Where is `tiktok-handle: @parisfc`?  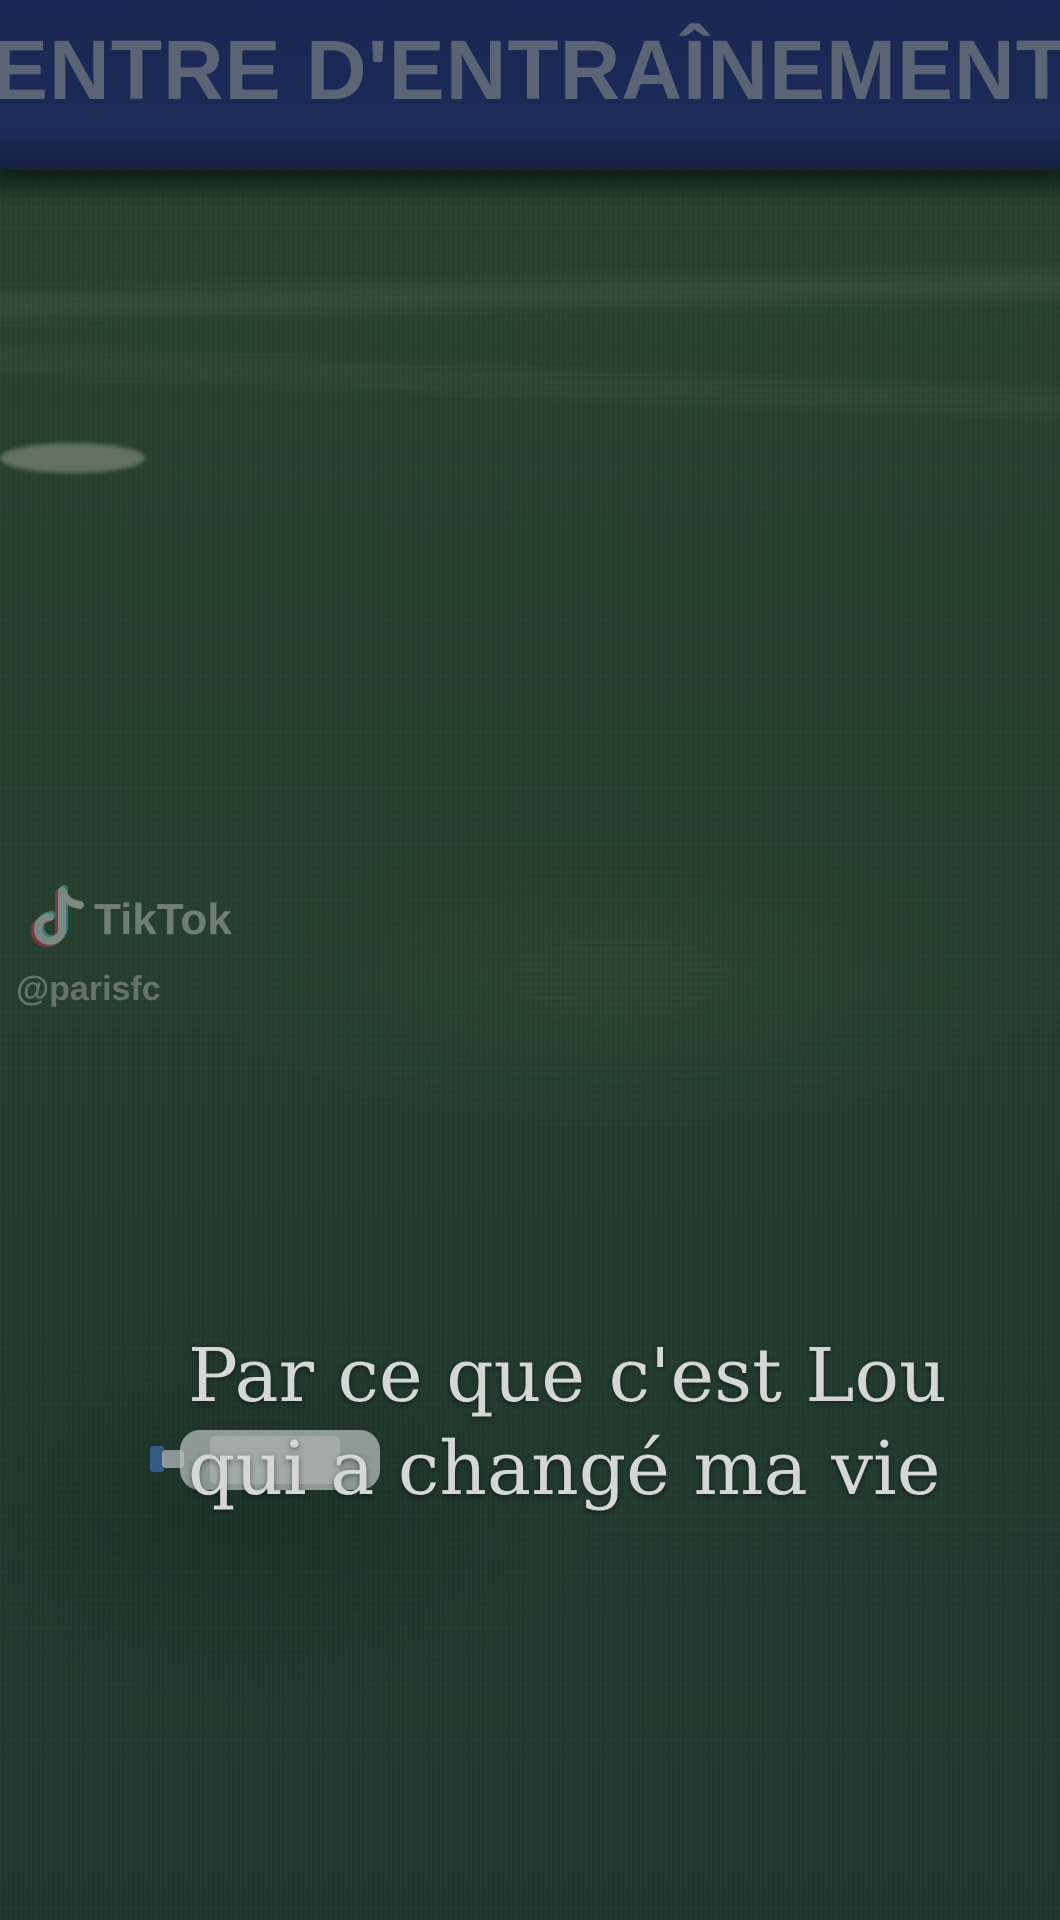 tiktok-handle: @parisfc is located at coordinates (88, 989).